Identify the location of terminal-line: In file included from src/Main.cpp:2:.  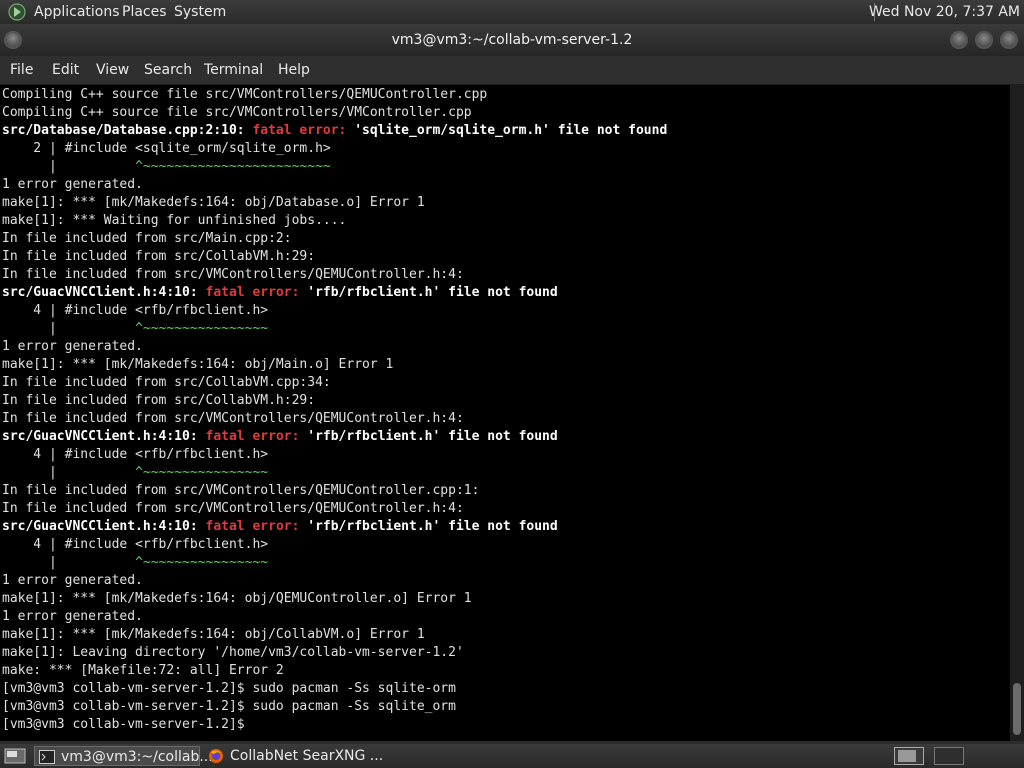
(334, 239).